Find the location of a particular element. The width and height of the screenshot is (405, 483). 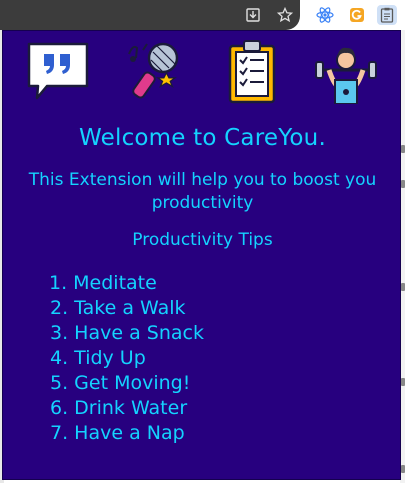

grammarly-icon is located at coordinates (357, 15).